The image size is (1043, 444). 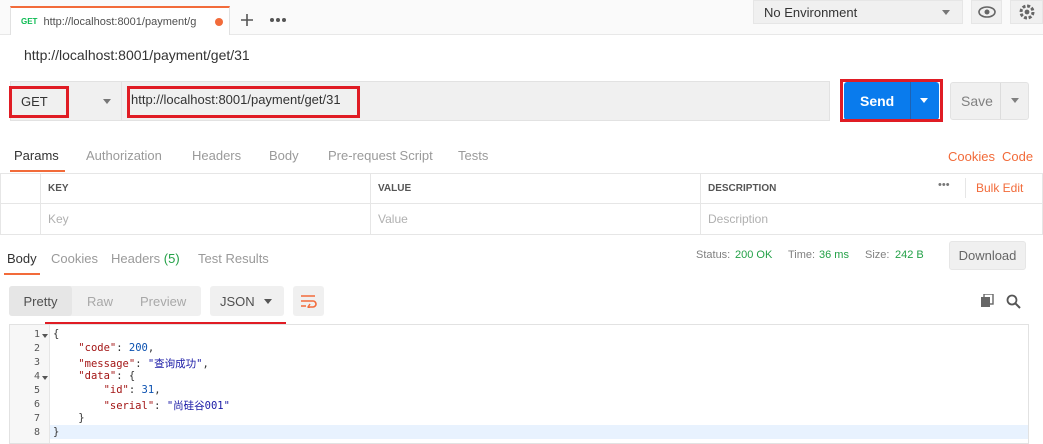 I want to click on status-label: Status:, so click(x=713, y=255).